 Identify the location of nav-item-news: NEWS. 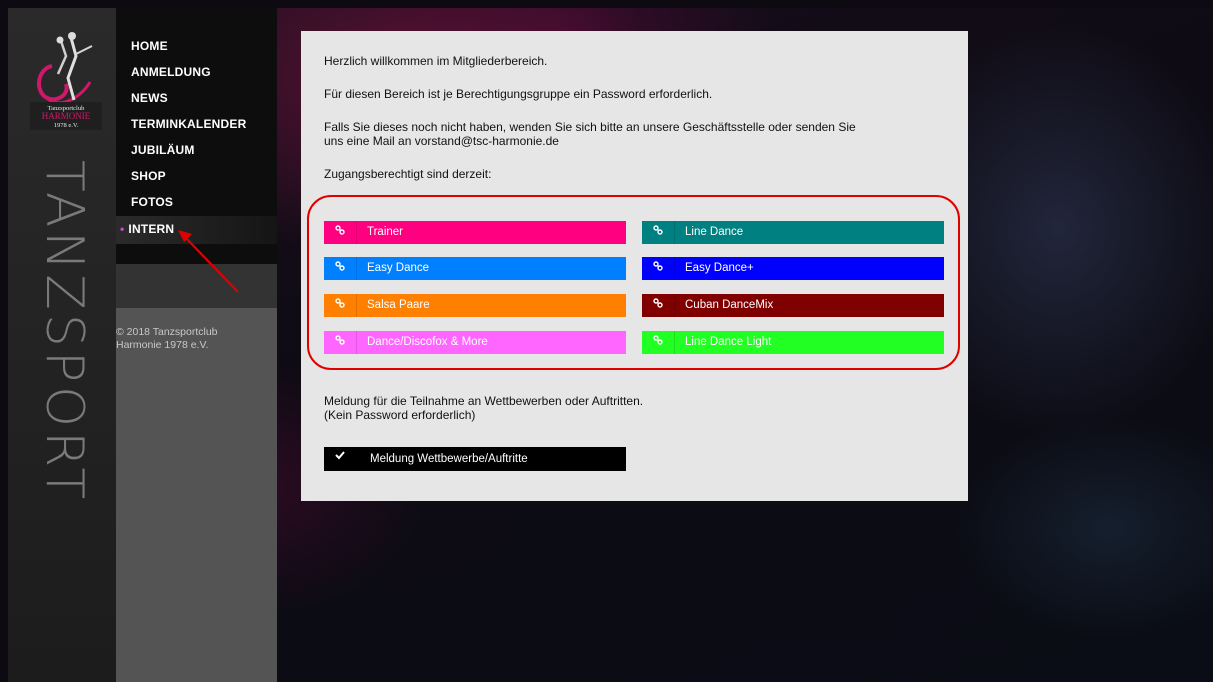
(196, 101).